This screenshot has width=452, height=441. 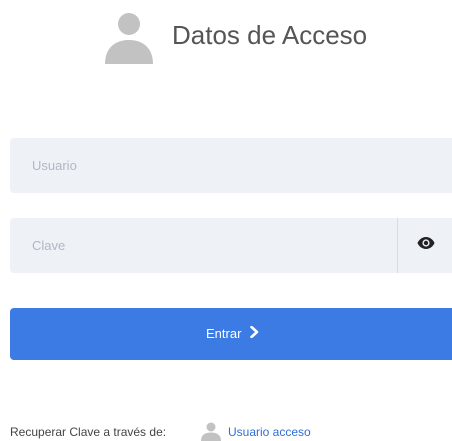 I want to click on show-password-button, so click(x=424, y=245).